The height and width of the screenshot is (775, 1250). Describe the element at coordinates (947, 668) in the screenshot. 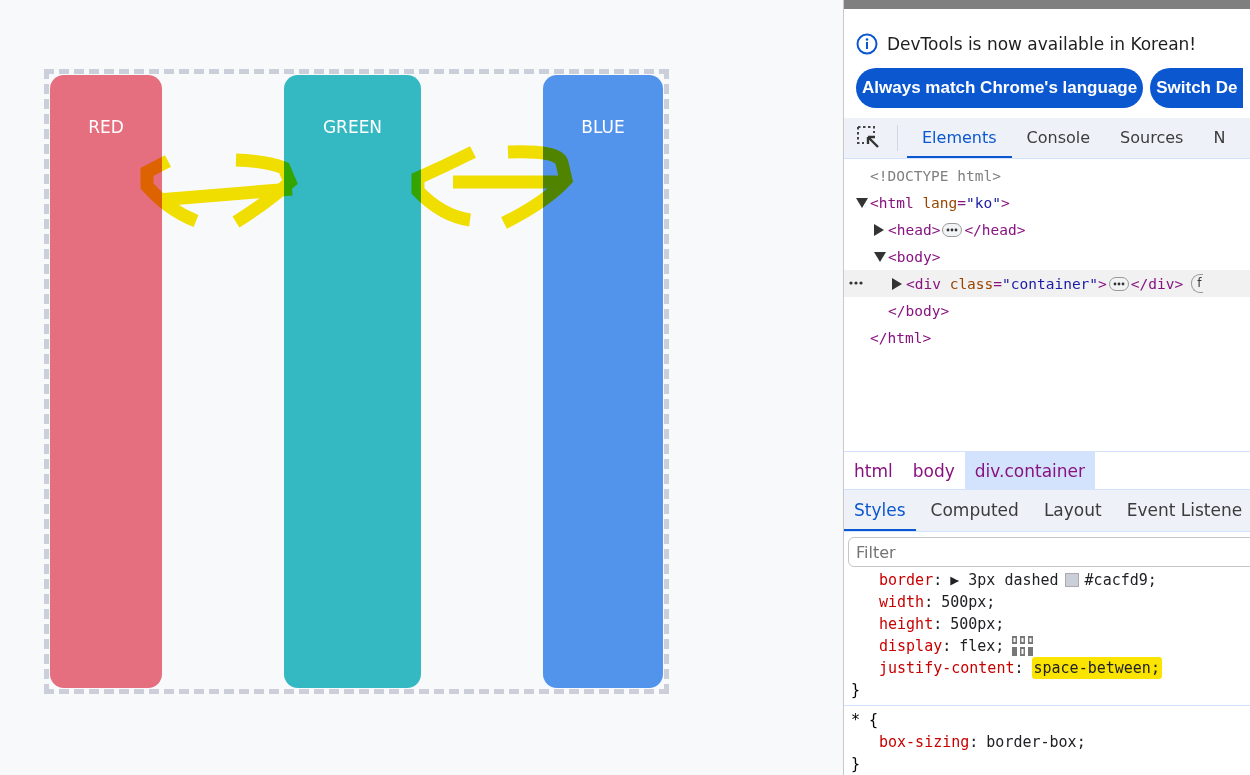

I see `css-property: justify-content` at that location.